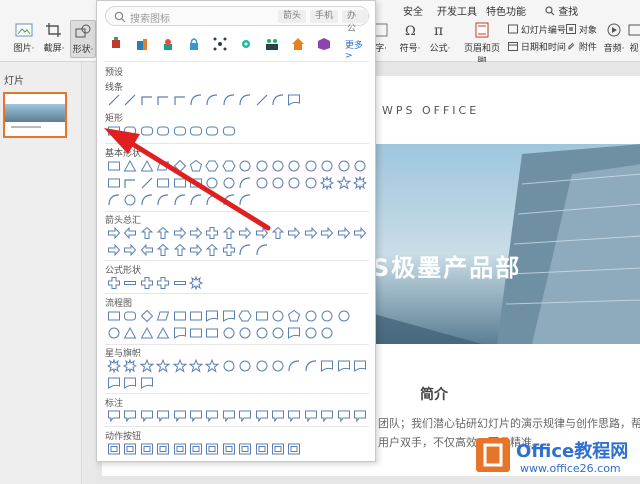 The image size is (640, 484). I want to click on team-icon, so click(272, 44).